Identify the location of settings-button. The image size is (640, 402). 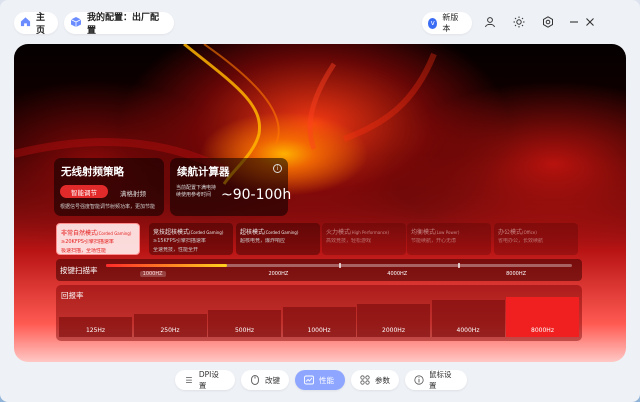
(548, 23).